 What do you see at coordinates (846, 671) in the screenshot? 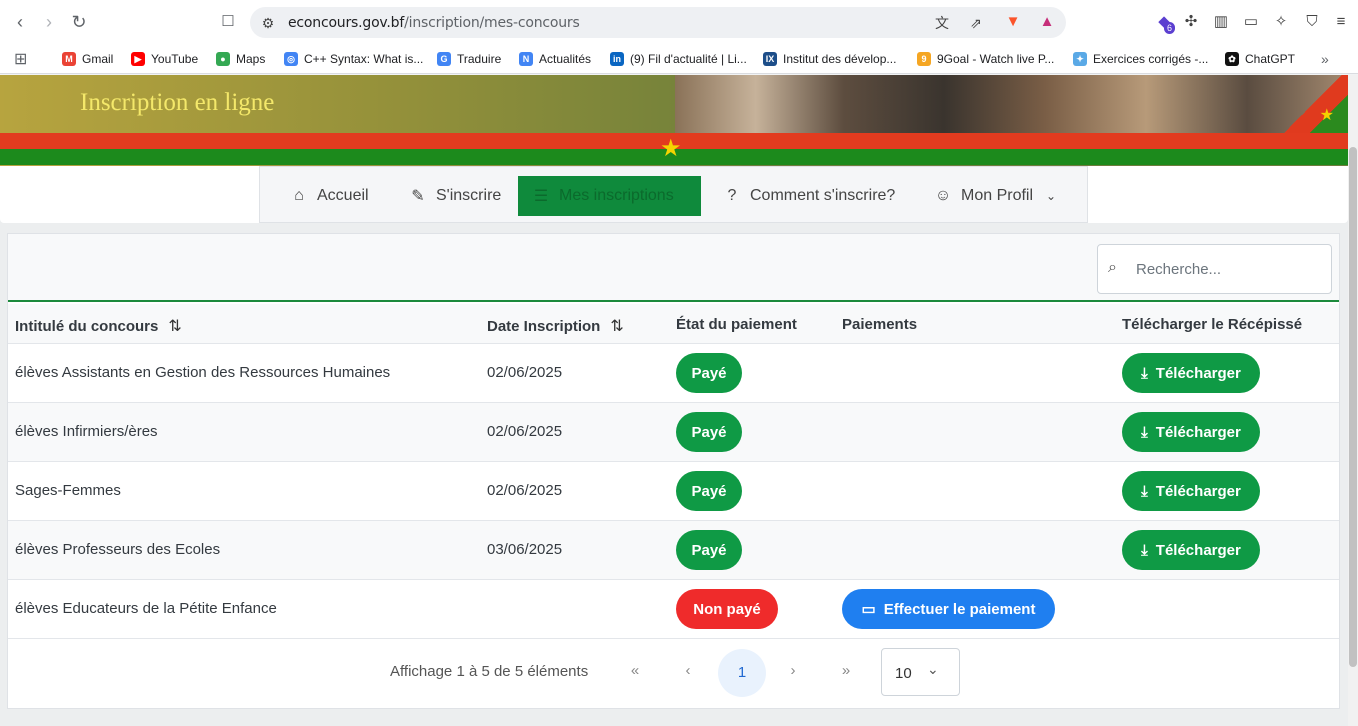
I see `last-page-icon: »` at bounding box center [846, 671].